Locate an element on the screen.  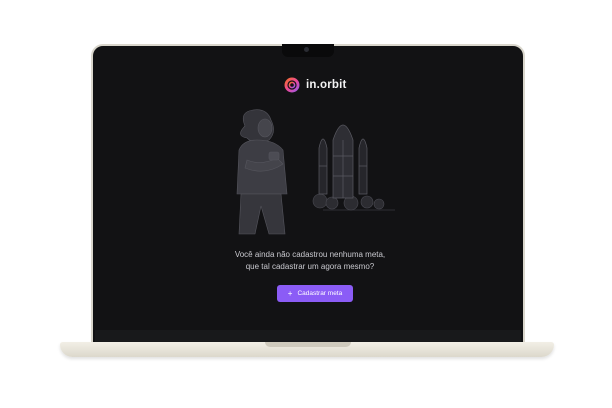
camera-icon is located at coordinates (306, 49).